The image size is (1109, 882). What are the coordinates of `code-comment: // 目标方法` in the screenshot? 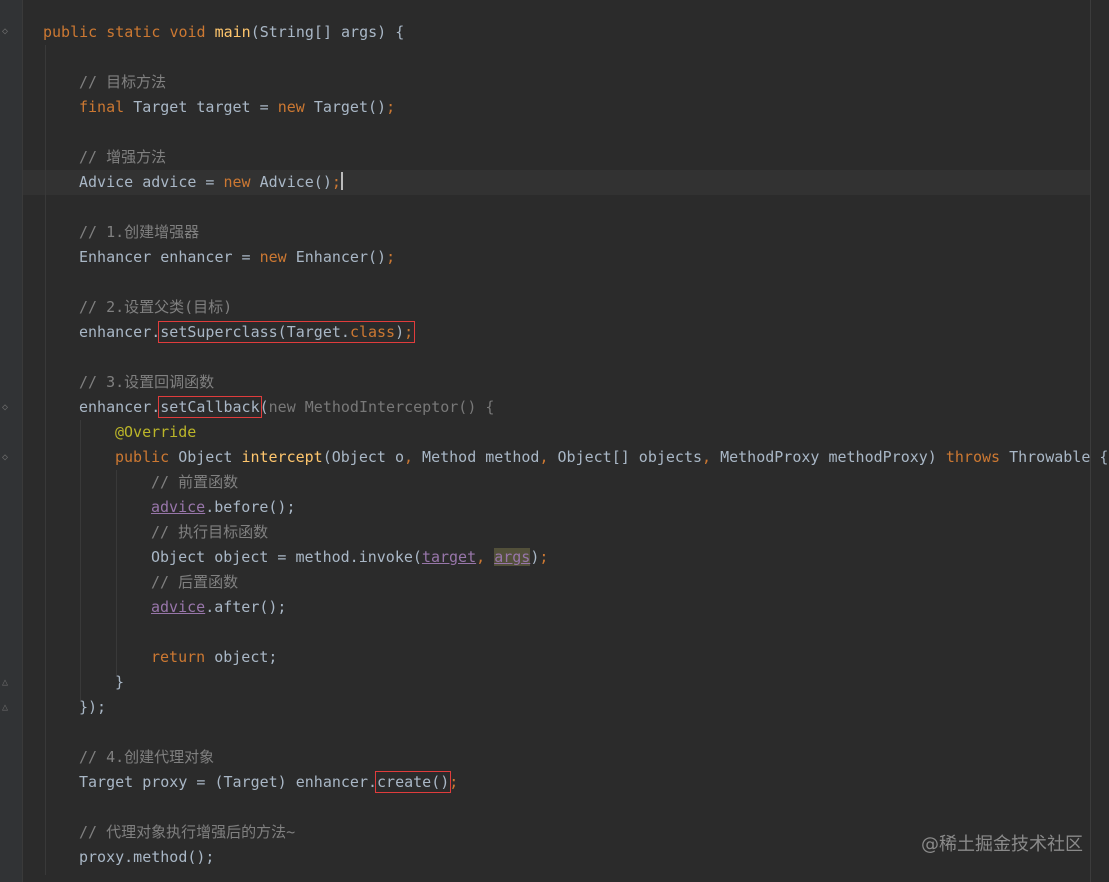 It's located at (122, 82).